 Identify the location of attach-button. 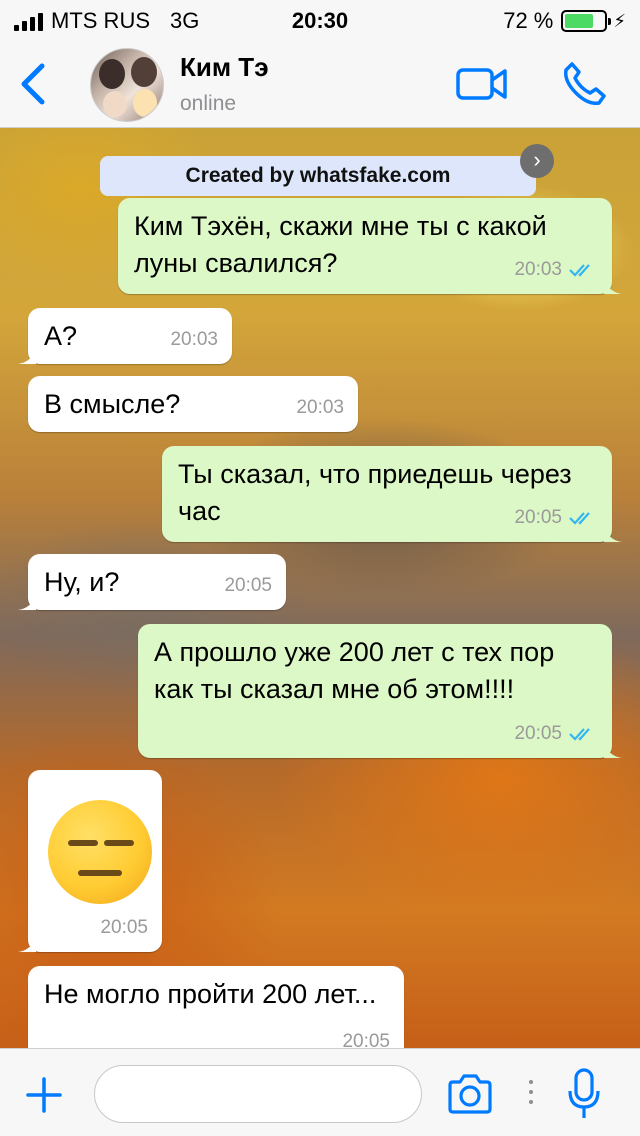
(44, 1095).